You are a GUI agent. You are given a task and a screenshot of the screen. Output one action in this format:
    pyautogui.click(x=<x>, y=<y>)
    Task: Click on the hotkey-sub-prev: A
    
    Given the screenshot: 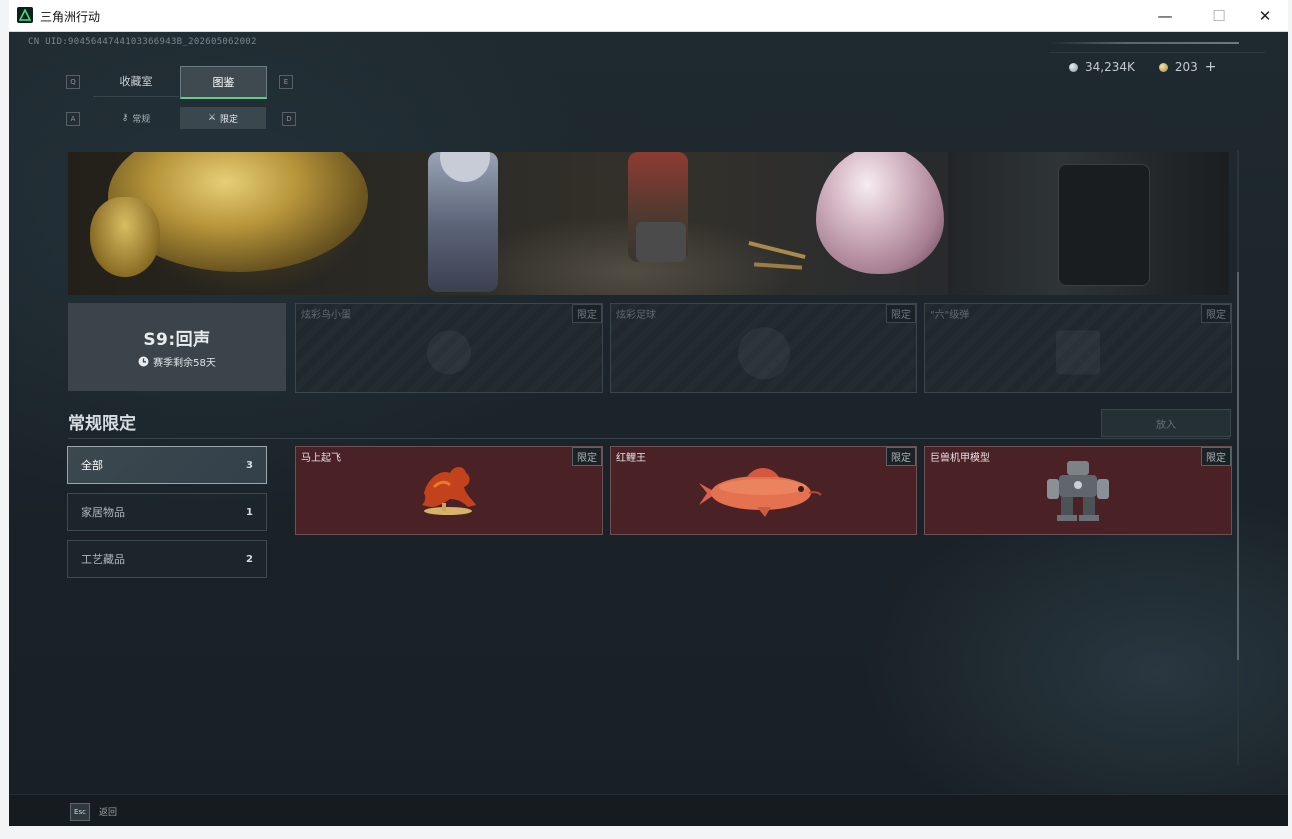 What is the action you would take?
    pyautogui.click(x=73, y=119)
    